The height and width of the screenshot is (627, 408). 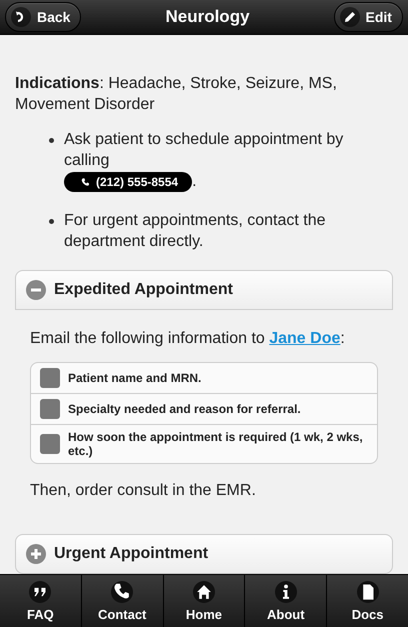 I want to click on page-title: Neurology, so click(x=207, y=17).